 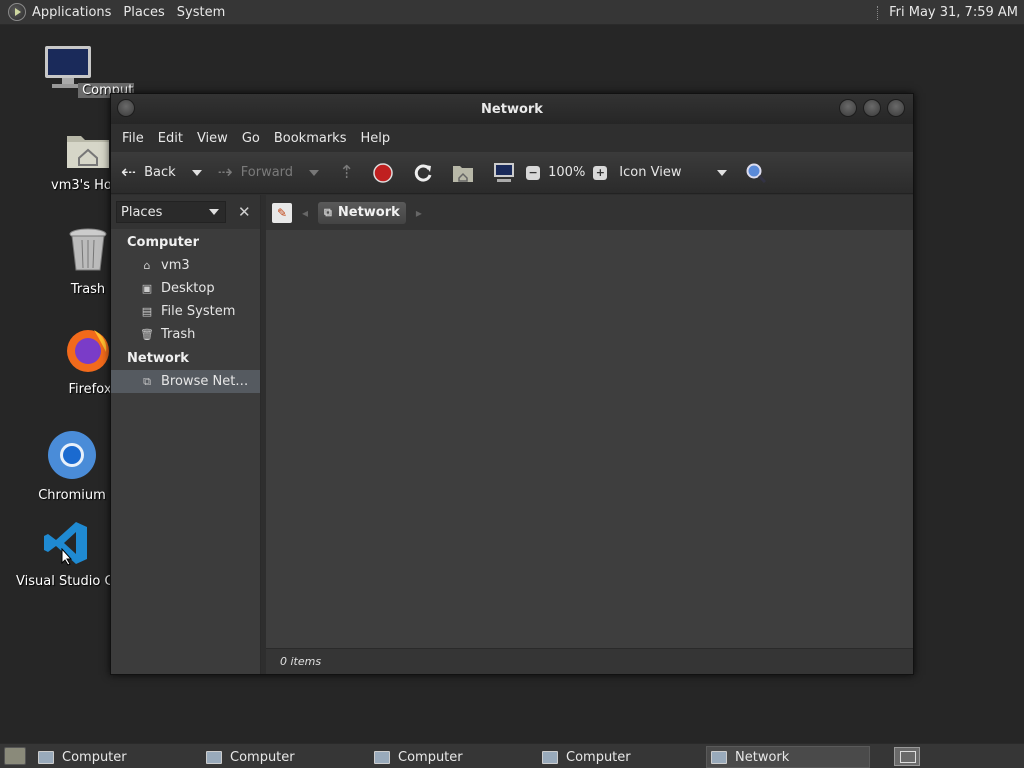 I want to click on sidebar-item-desktop: ▣ Desktop, so click(x=185, y=288).